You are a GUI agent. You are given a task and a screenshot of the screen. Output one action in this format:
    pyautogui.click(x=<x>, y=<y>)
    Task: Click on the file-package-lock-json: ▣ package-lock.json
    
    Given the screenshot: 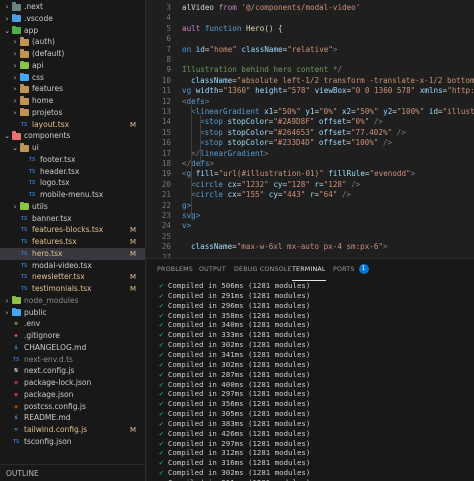 What is the action you would take?
    pyautogui.click(x=72, y=383)
    